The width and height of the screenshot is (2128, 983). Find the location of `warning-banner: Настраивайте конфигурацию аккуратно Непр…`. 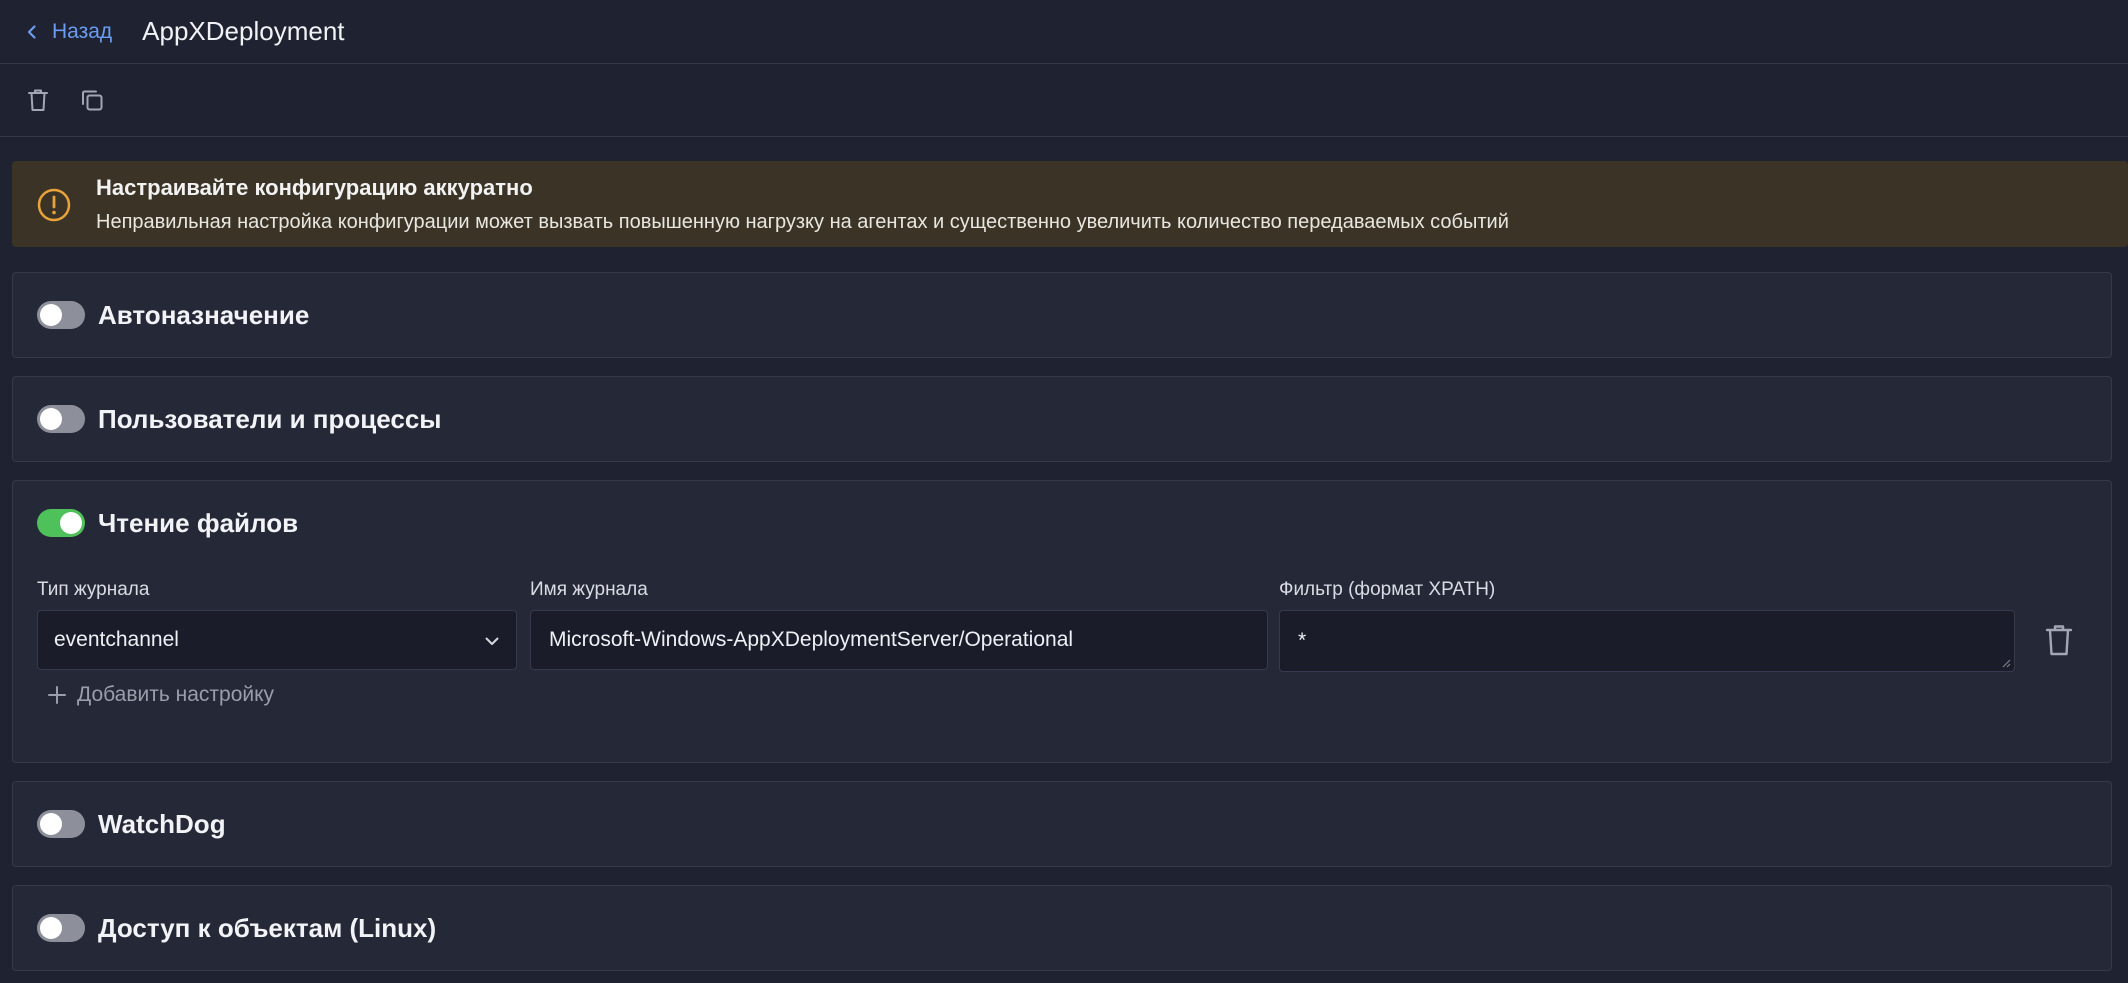

warning-banner: Настраивайте конфигурацию аккуратно Непр… is located at coordinates (1070, 204).